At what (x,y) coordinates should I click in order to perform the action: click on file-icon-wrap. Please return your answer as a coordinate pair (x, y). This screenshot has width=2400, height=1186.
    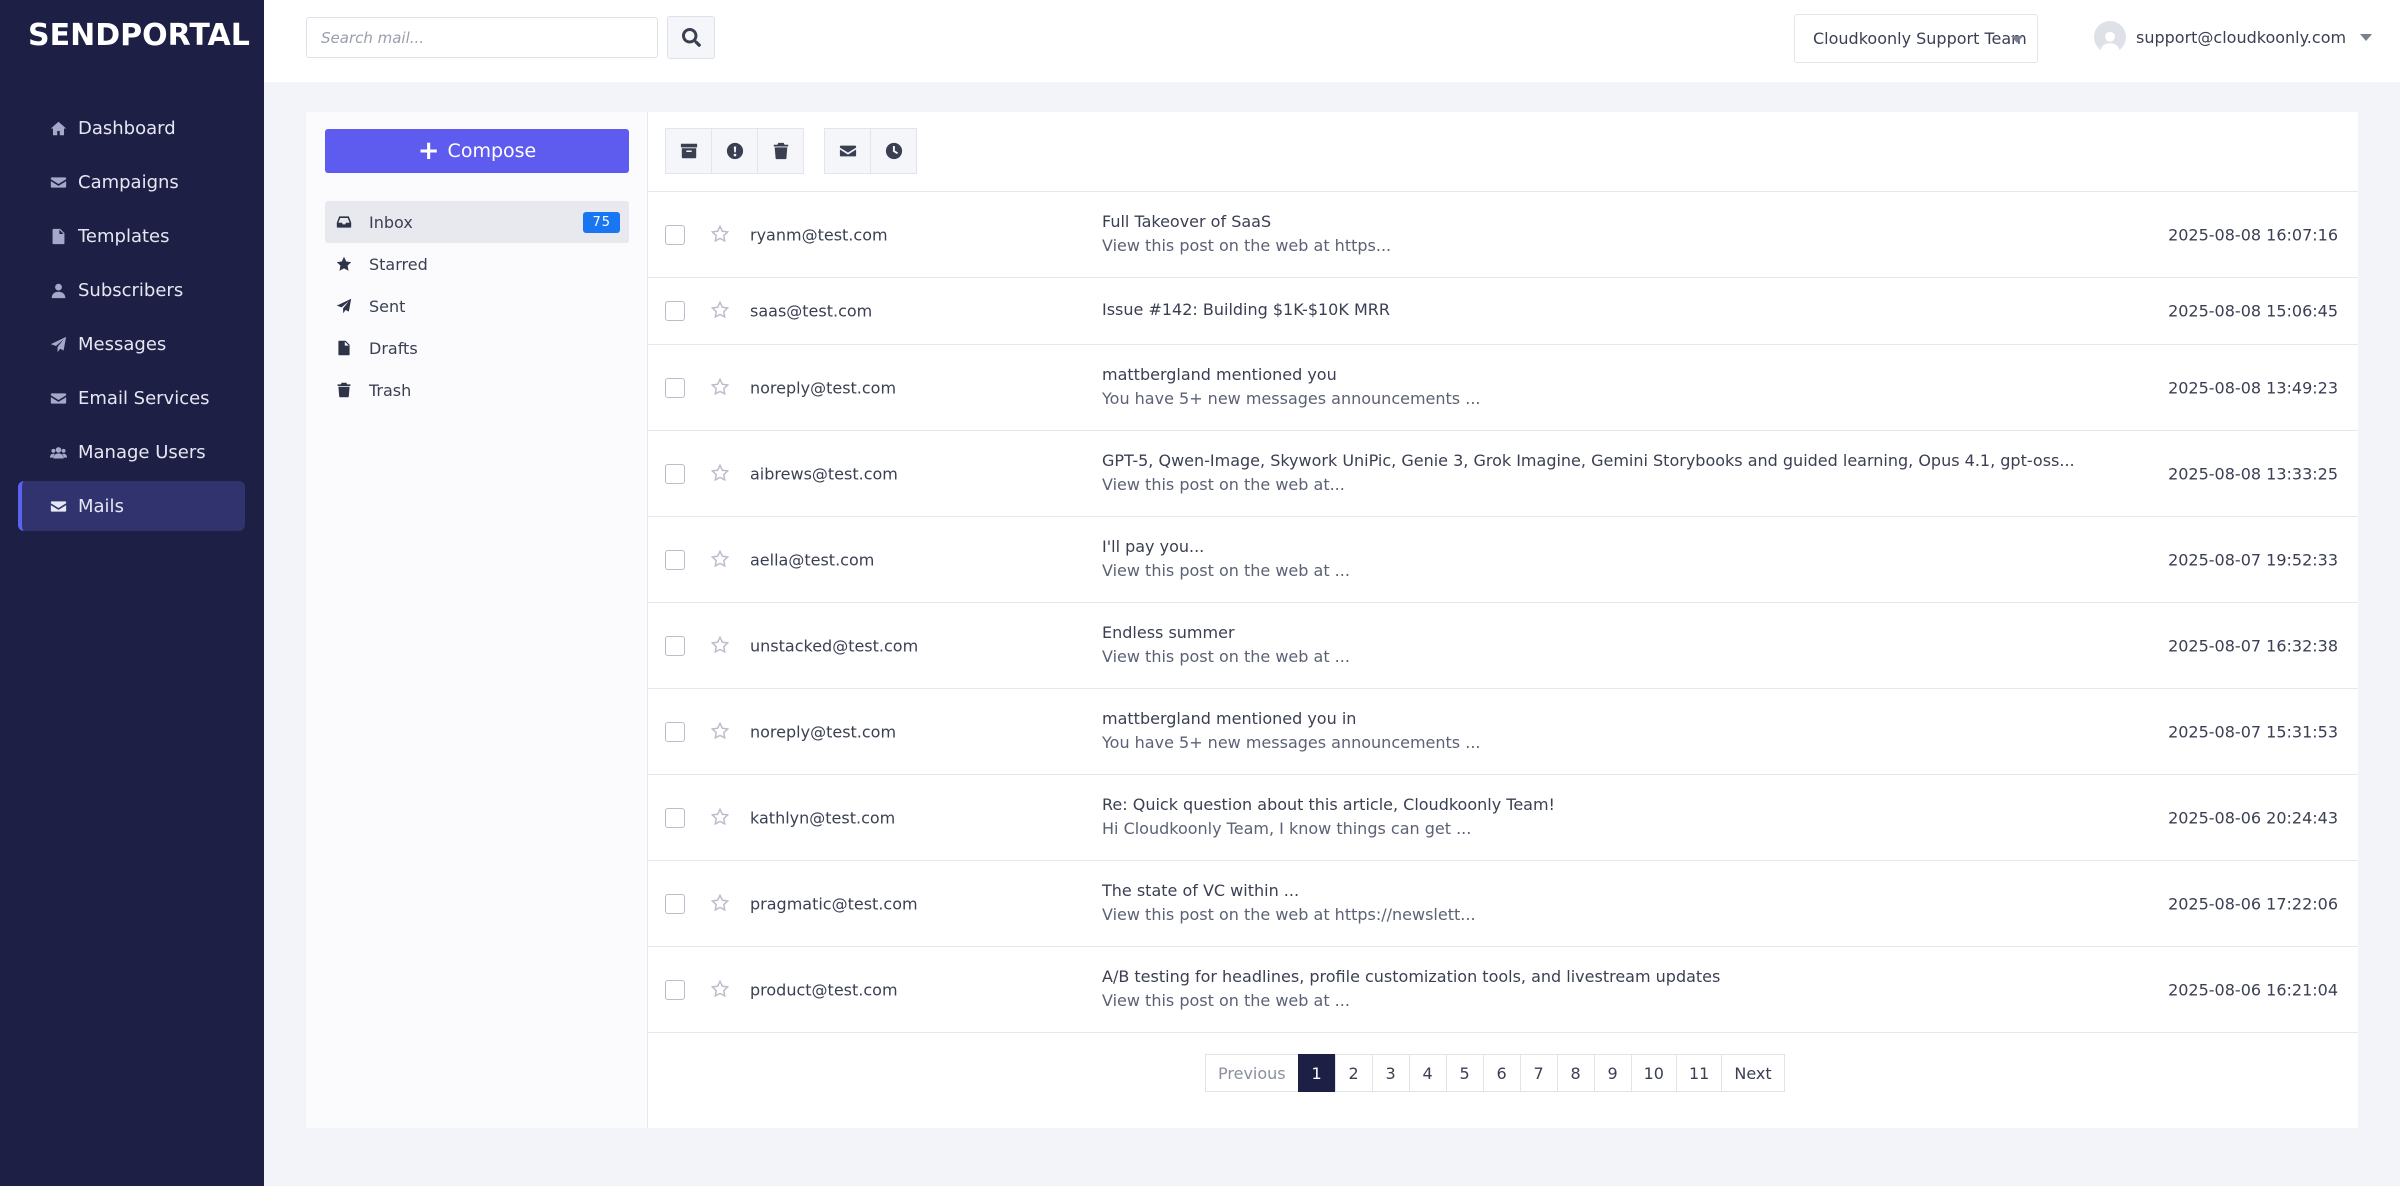
    Looking at the image, I should click on (344, 348).